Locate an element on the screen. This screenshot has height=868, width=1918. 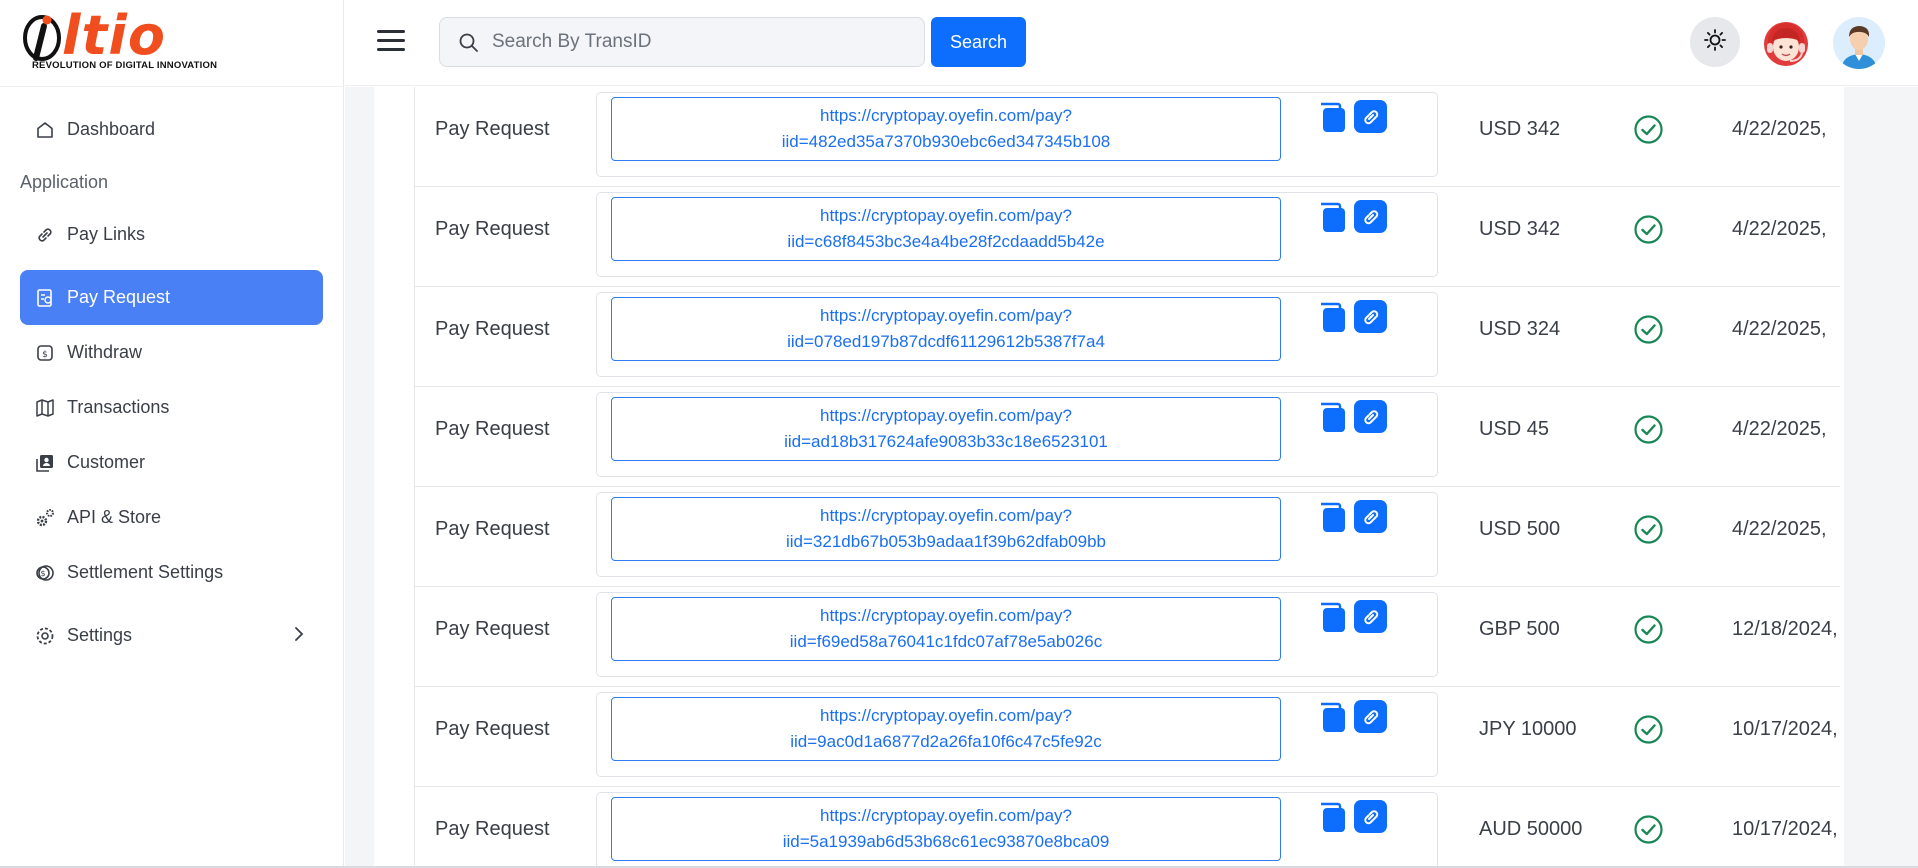
payment-link-line: iid=078ed197b87dcdf61129612b5387f7a4 is located at coordinates (946, 341).